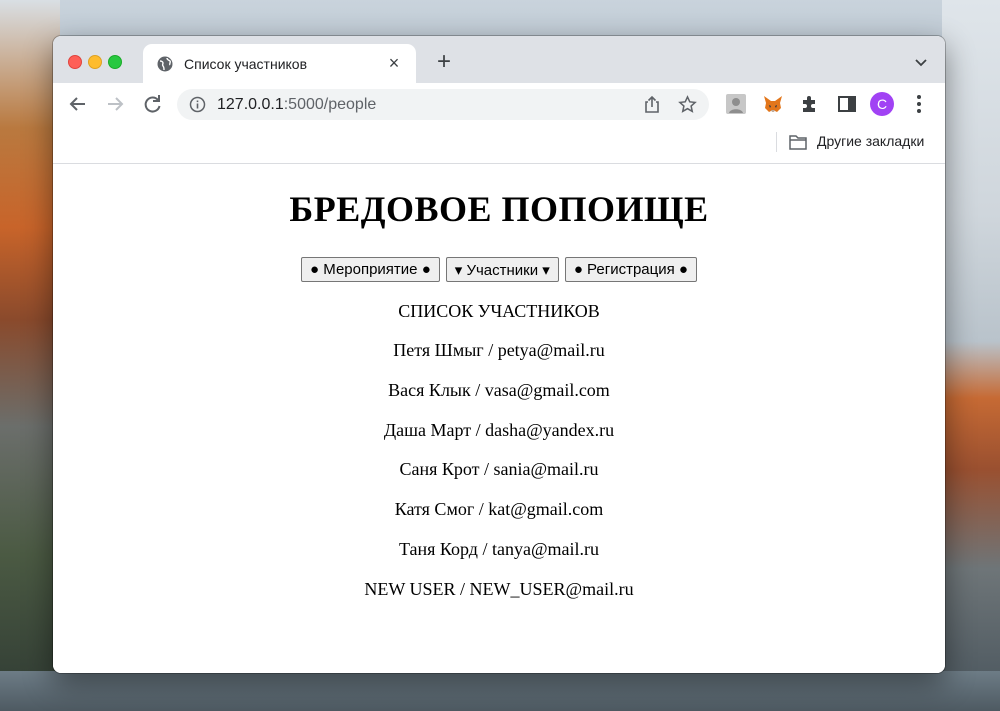 The height and width of the screenshot is (711, 1000). What do you see at coordinates (115, 104) in the screenshot?
I see `forward-icon` at bounding box center [115, 104].